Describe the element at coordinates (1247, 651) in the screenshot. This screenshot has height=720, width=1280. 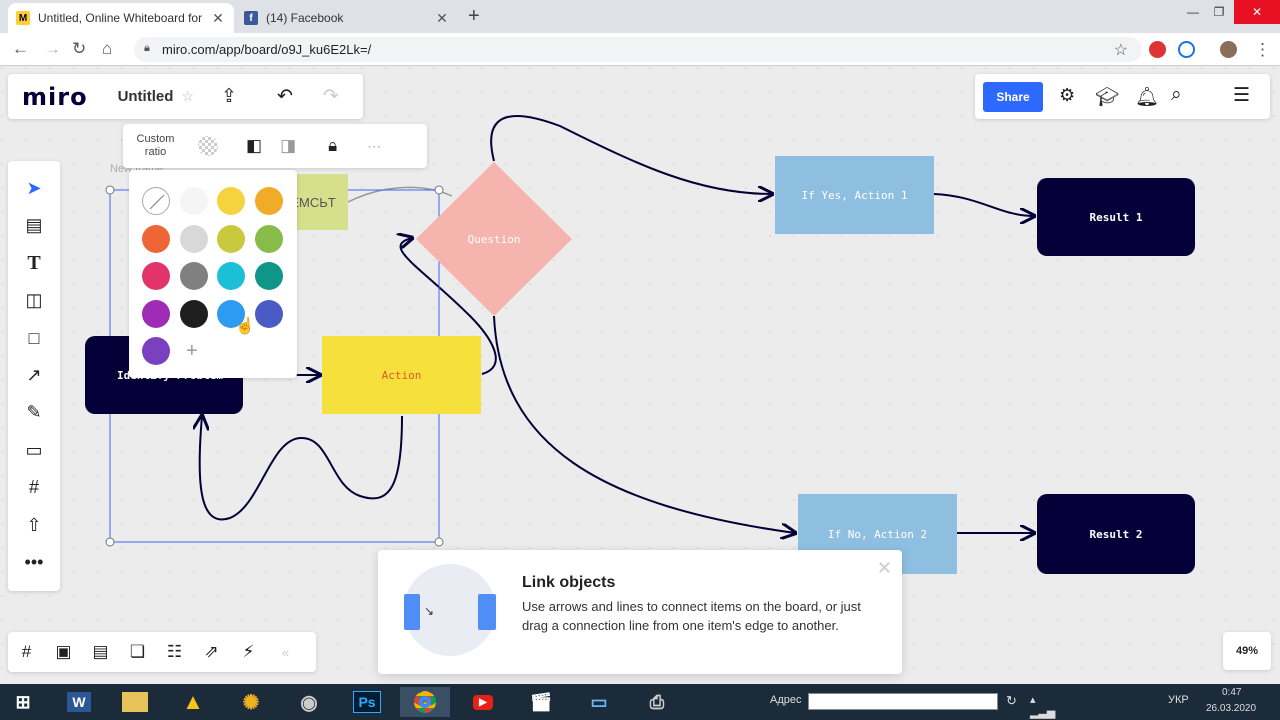
I see `zoom-level: 49%` at that location.